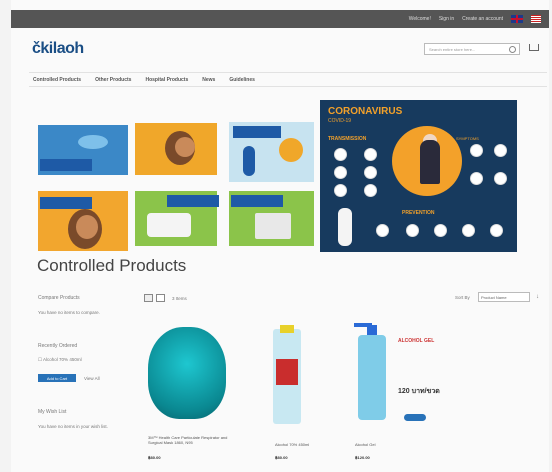 The height and width of the screenshot is (472, 552). What do you see at coordinates (365, 444) in the screenshot?
I see `product-name: Alcohol Gel` at bounding box center [365, 444].